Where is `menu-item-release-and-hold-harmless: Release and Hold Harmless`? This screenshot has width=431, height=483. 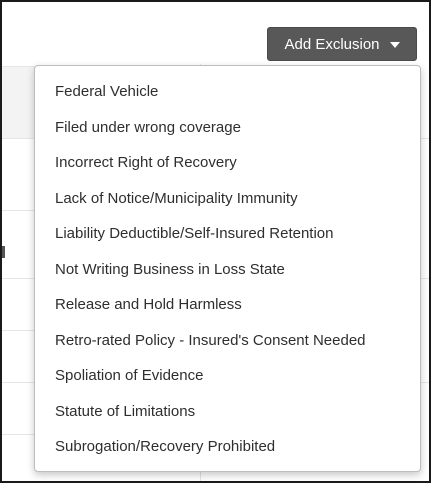
menu-item-release-and-hold-harmless: Release and Hold Harmless is located at coordinates (227, 305).